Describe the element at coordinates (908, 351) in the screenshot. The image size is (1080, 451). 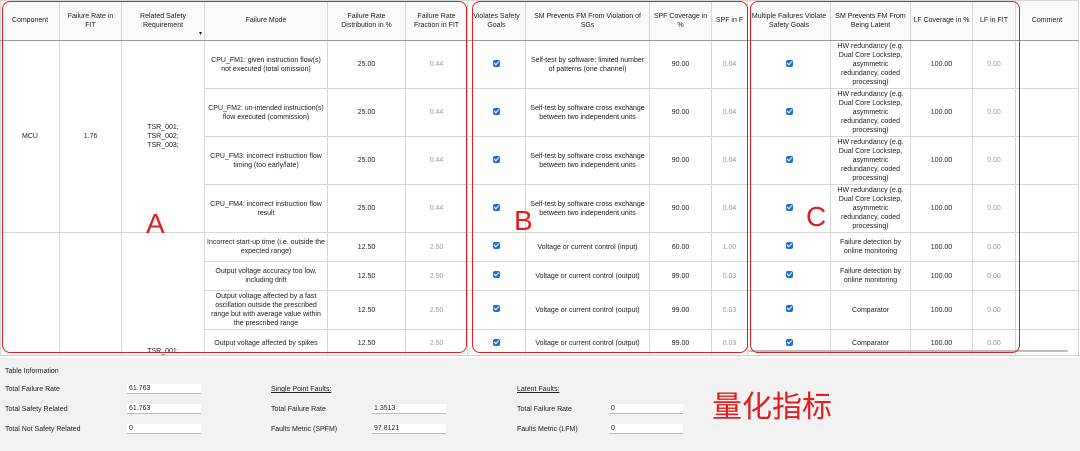
I see `horizontal-scrollbar` at that location.